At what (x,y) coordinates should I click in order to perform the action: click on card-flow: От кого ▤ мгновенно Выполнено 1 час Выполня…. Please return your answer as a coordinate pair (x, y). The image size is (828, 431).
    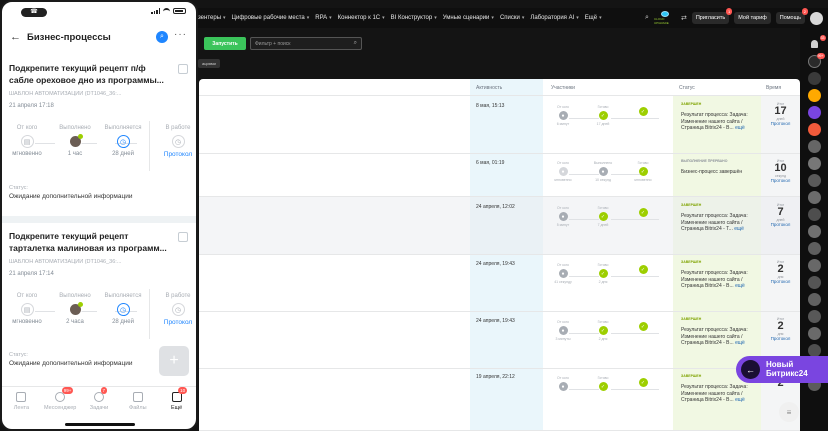
    Looking at the image, I should click on (100, 146).